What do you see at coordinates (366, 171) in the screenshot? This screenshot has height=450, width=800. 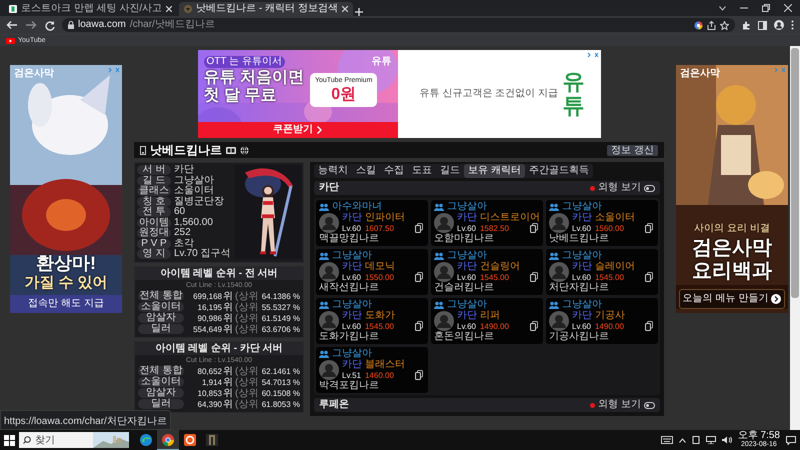 I see `tab: 스킬` at bounding box center [366, 171].